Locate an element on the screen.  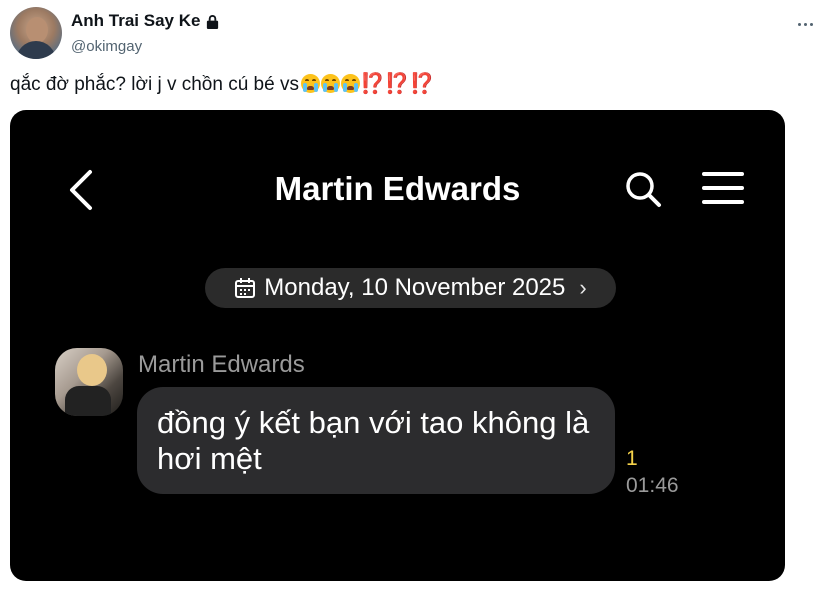
author-avatar is located at coordinates (36, 33).